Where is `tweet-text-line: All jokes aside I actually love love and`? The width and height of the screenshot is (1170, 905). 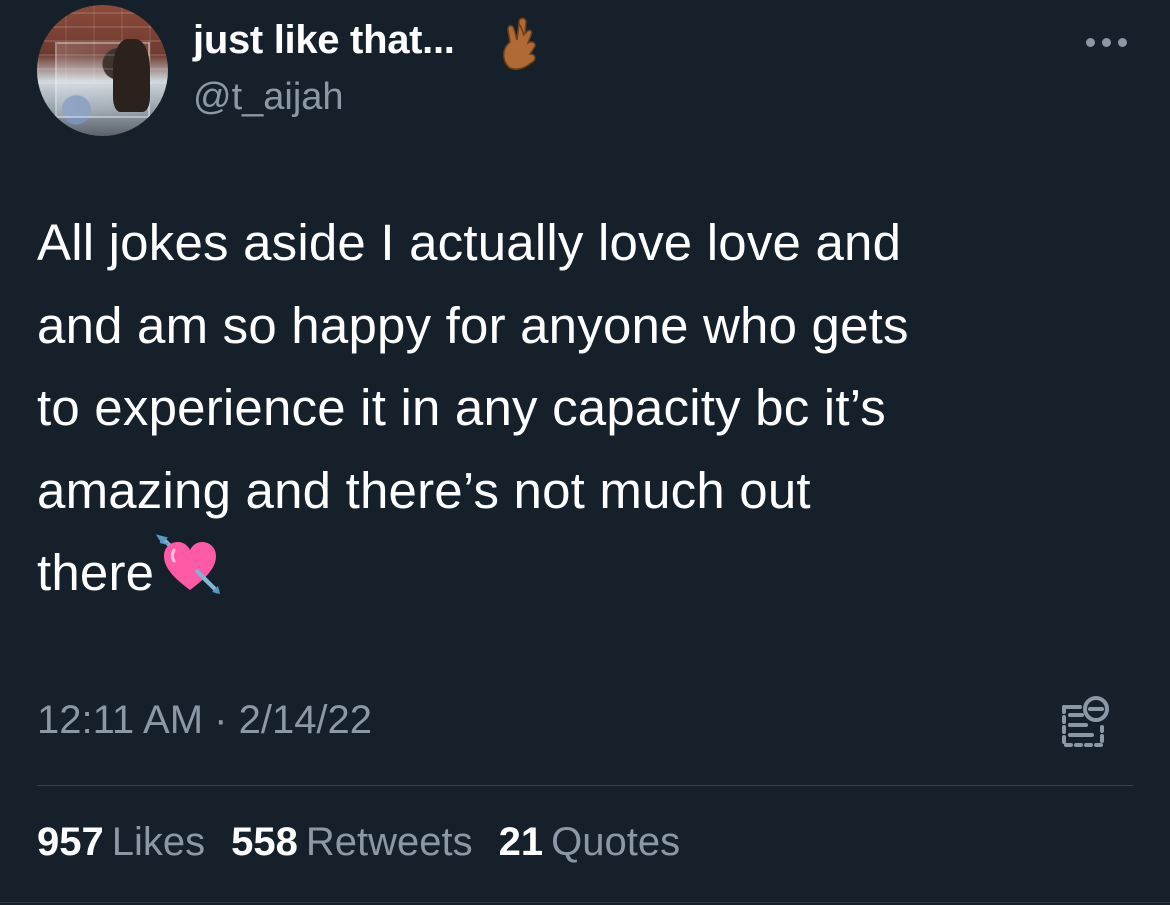
tweet-text-line: All jokes aside I actually love love and is located at coordinates (469, 242).